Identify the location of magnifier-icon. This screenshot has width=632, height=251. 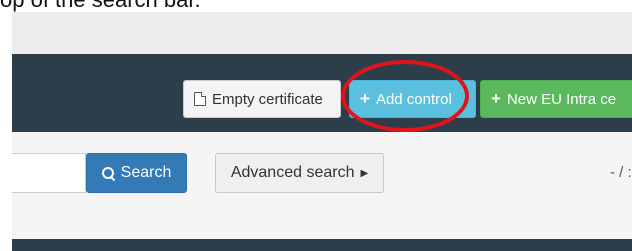
(108, 173).